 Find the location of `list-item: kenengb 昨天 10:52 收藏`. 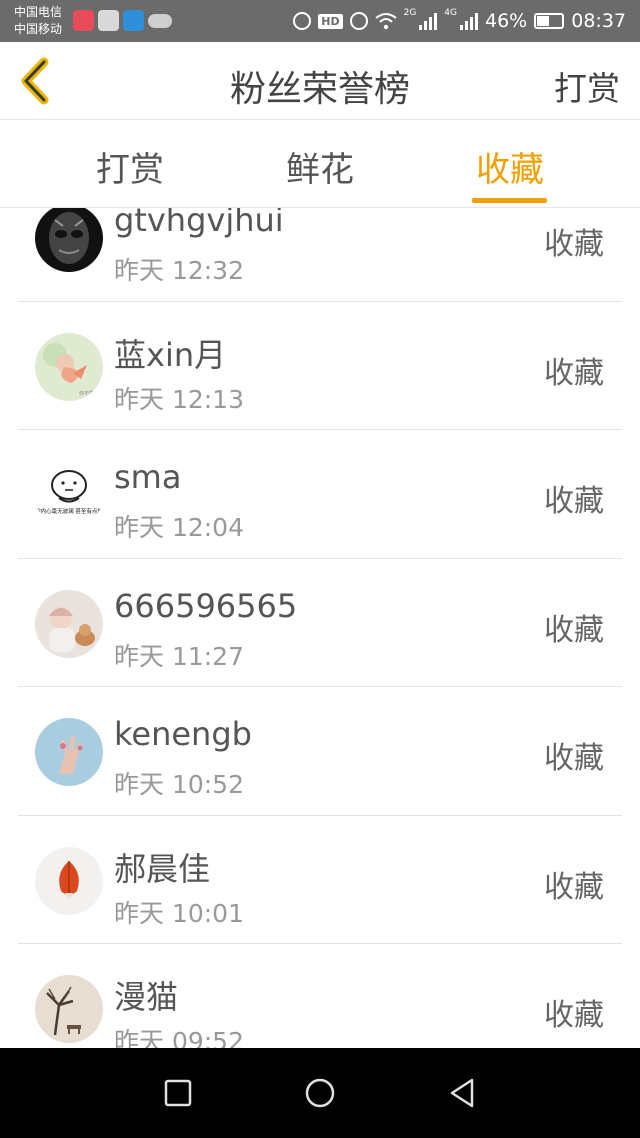

list-item: kenengb 昨天 10:52 收藏 is located at coordinates (320, 751).